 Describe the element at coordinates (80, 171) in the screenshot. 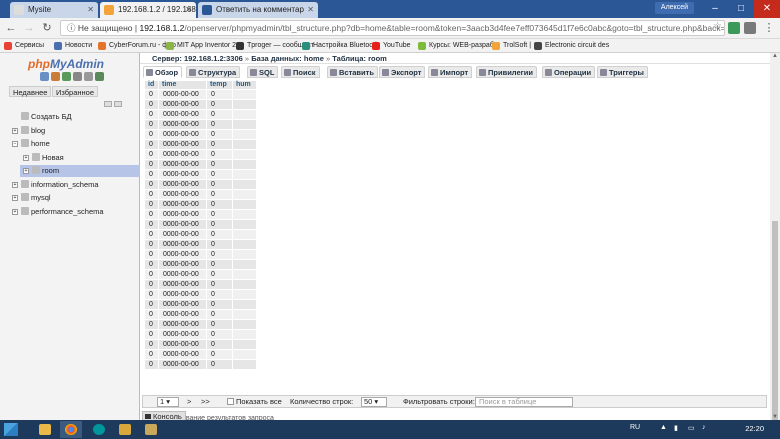

I see `tree-node: + room` at that location.